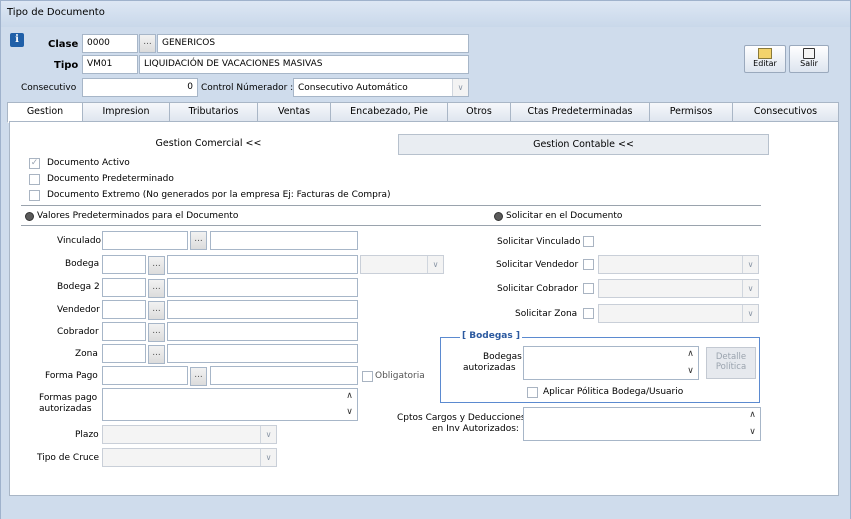 This screenshot has height=519, width=851. I want to click on tab-consecutivos: Consecutivos, so click(785, 112).